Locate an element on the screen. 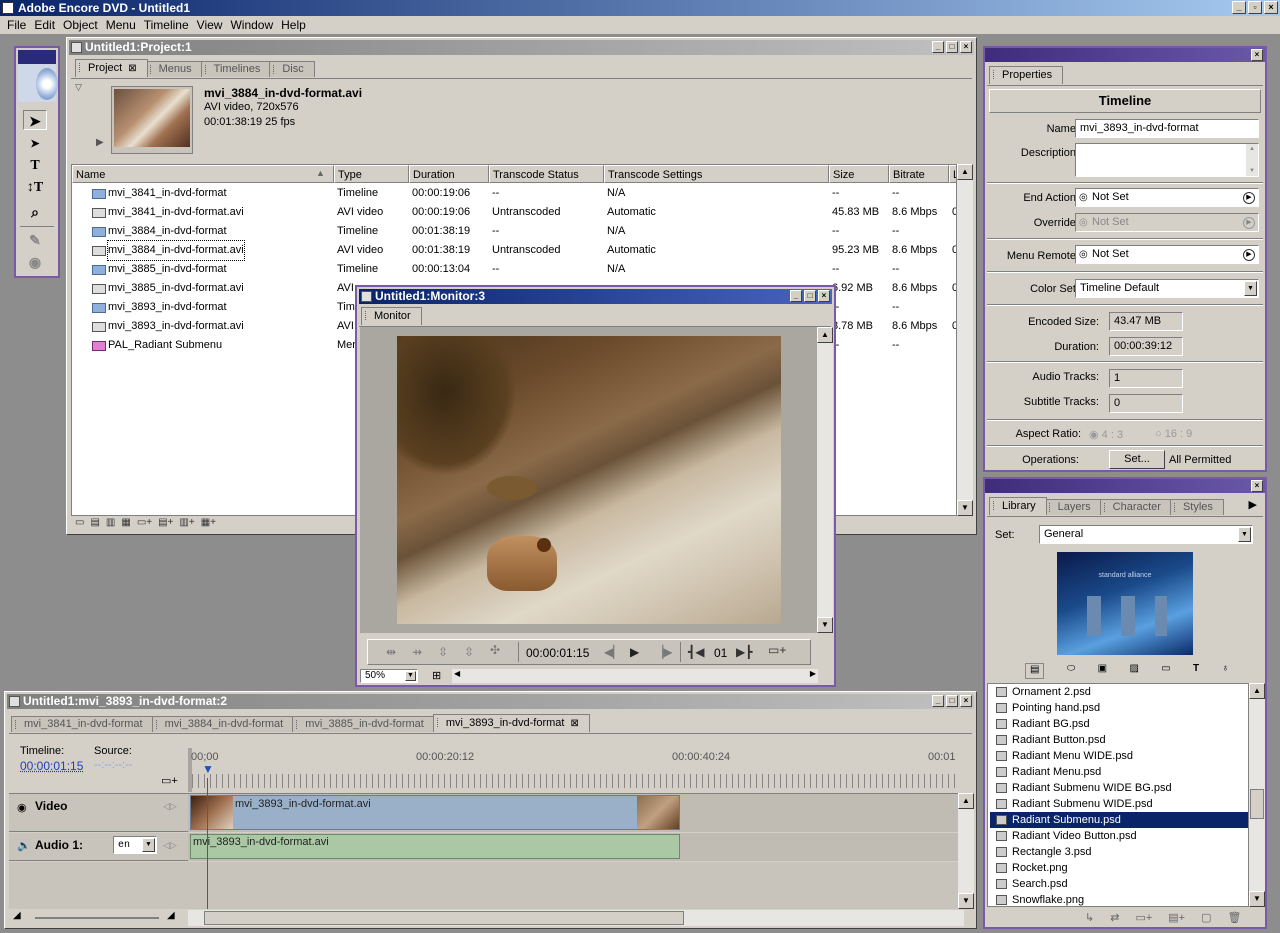 This screenshot has height=933, width=1280. prev-chapter-point-icon: ┫◀ is located at coordinates (696, 652).